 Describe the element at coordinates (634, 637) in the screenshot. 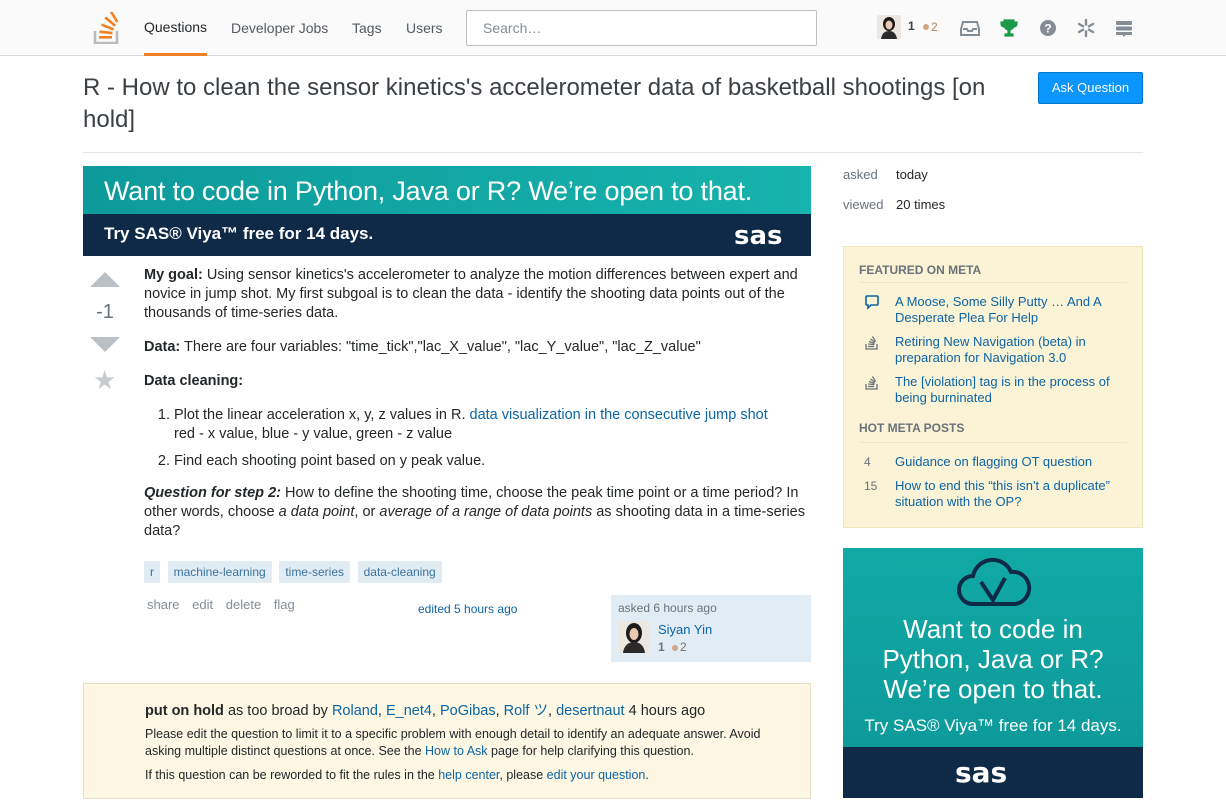

I see `owner-avatar` at that location.